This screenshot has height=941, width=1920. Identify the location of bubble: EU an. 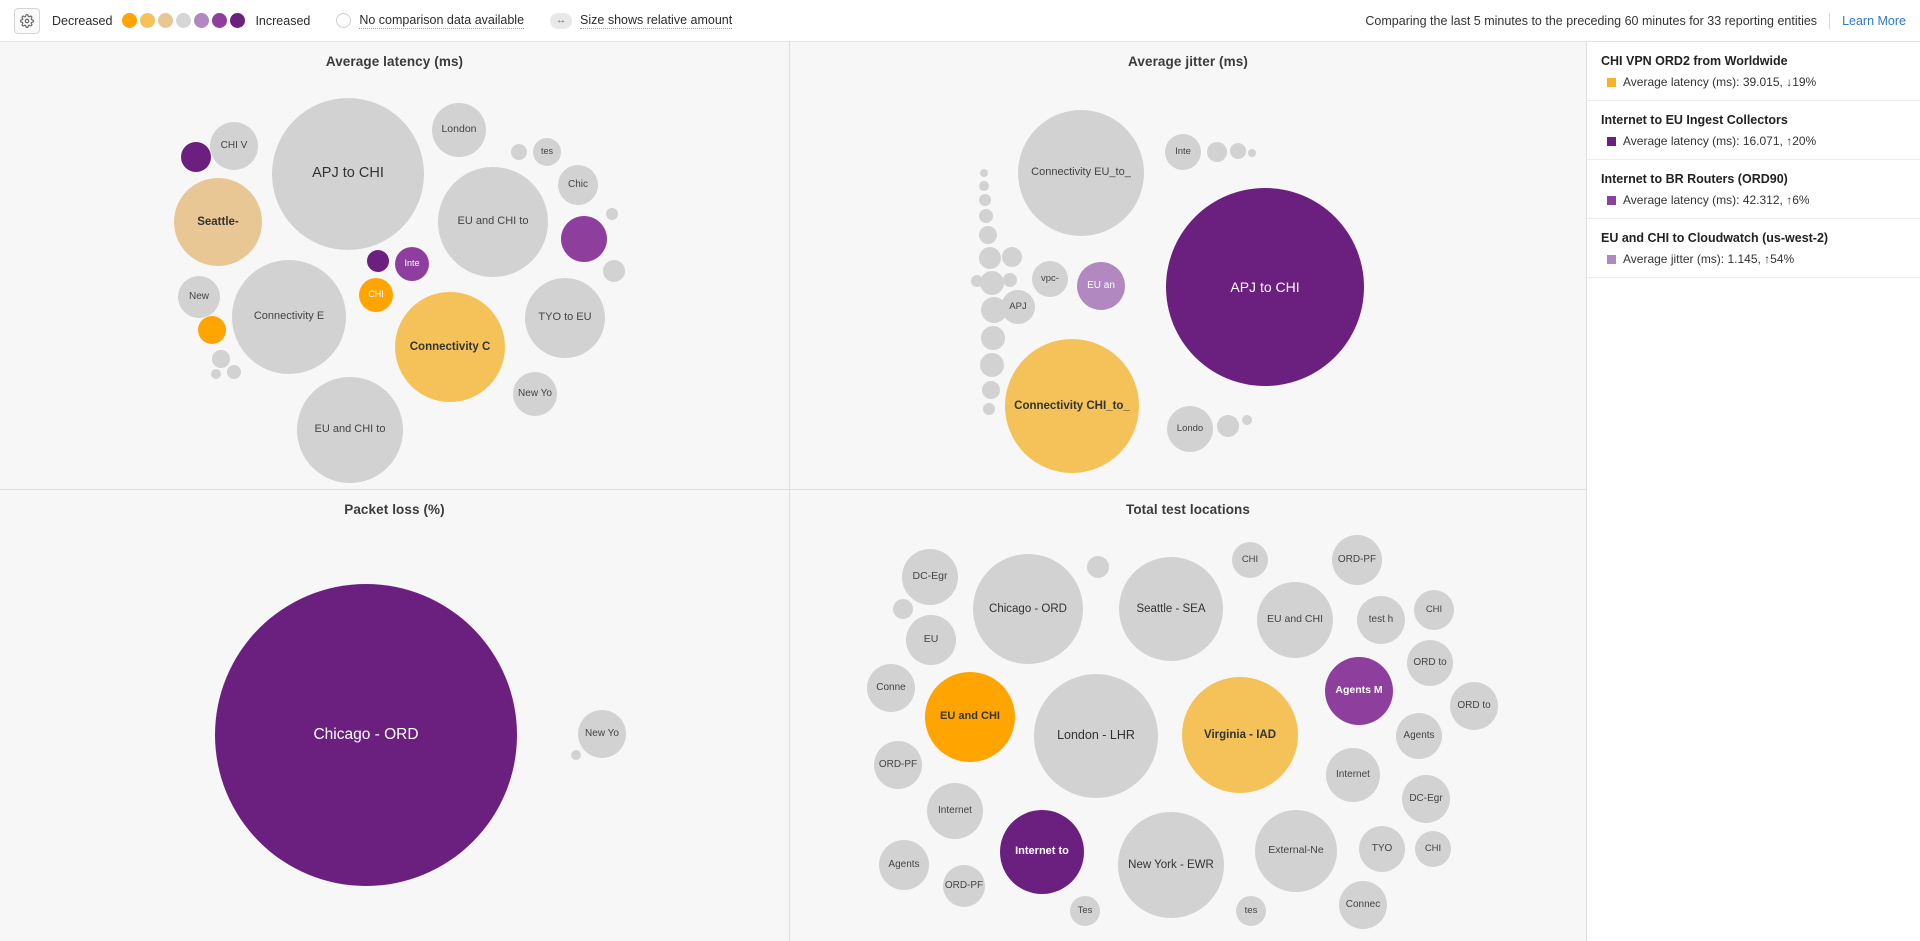
(1101, 286).